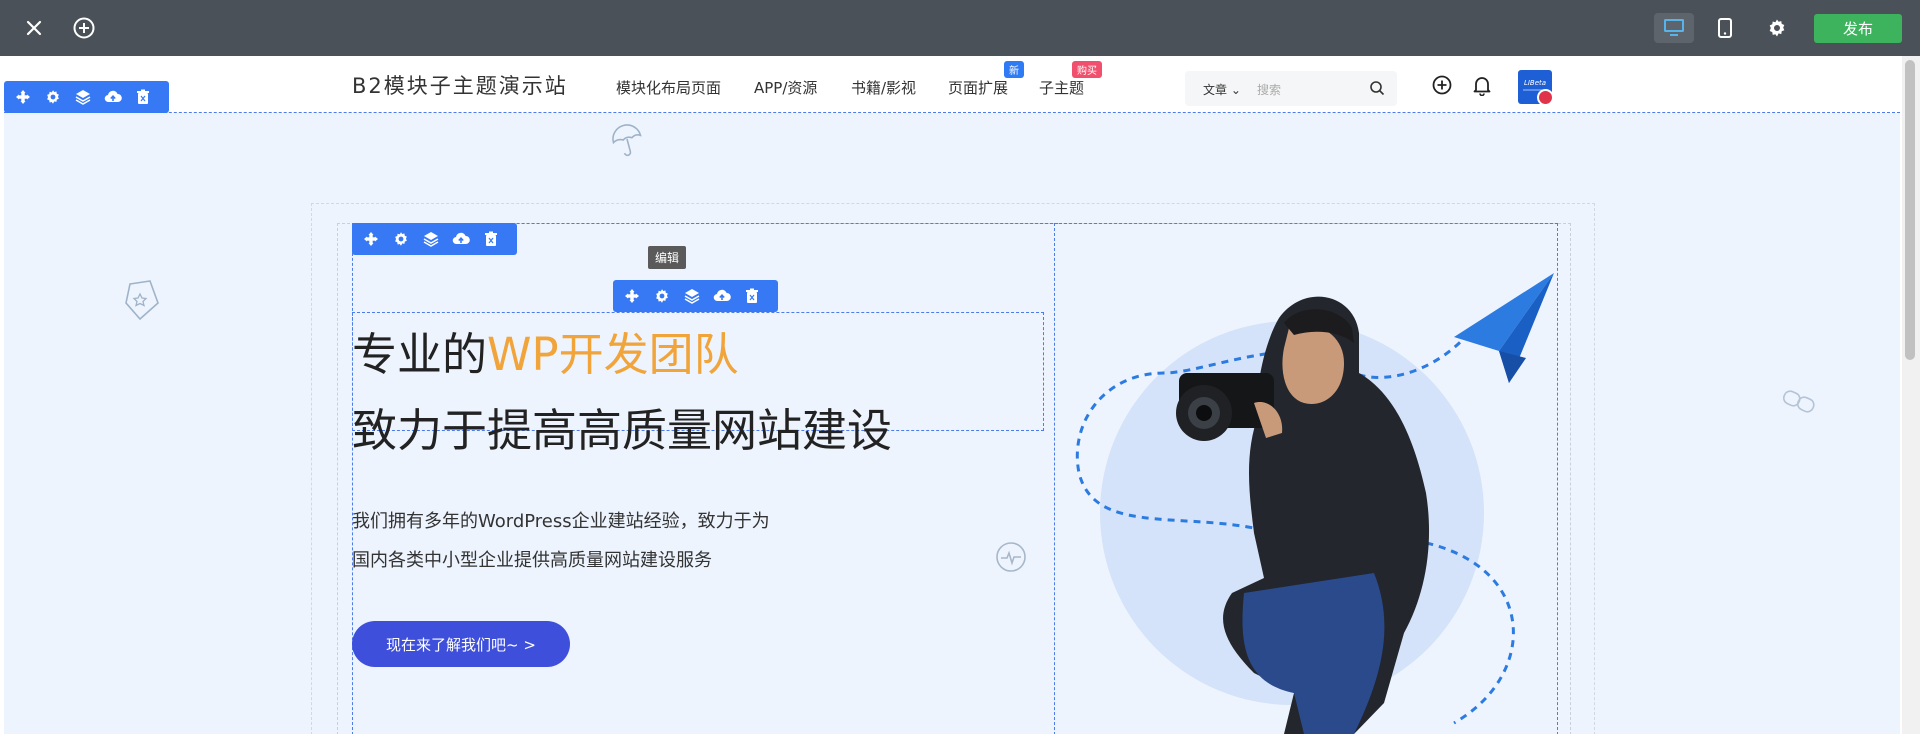 The height and width of the screenshot is (734, 1920). Describe the element at coordinates (1858, 28) in the screenshot. I see `publish-button: 发布` at that location.